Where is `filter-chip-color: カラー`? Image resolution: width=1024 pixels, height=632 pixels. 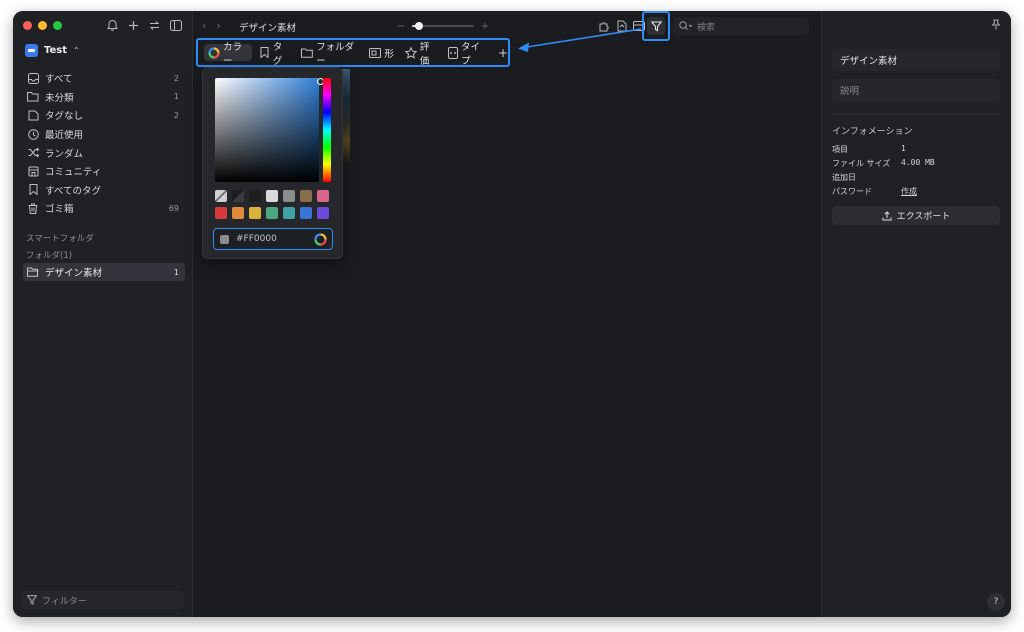
filter-chip-color: カラー is located at coordinates (228, 54).